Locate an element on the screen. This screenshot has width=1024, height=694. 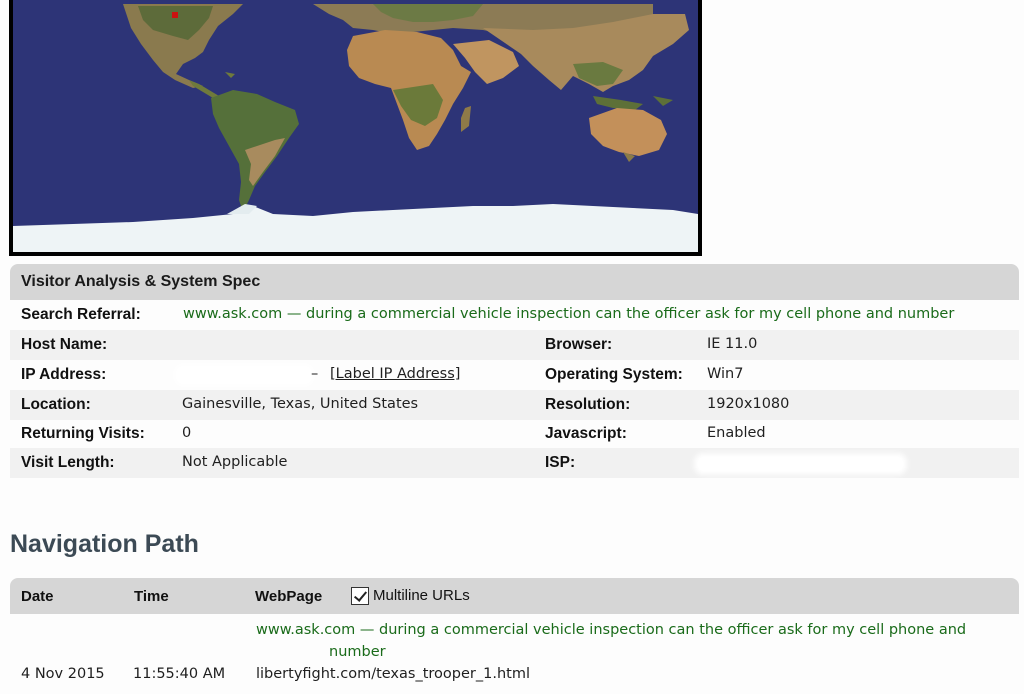
operating-system-label: Operating System: is located at coordinates (614, 374).